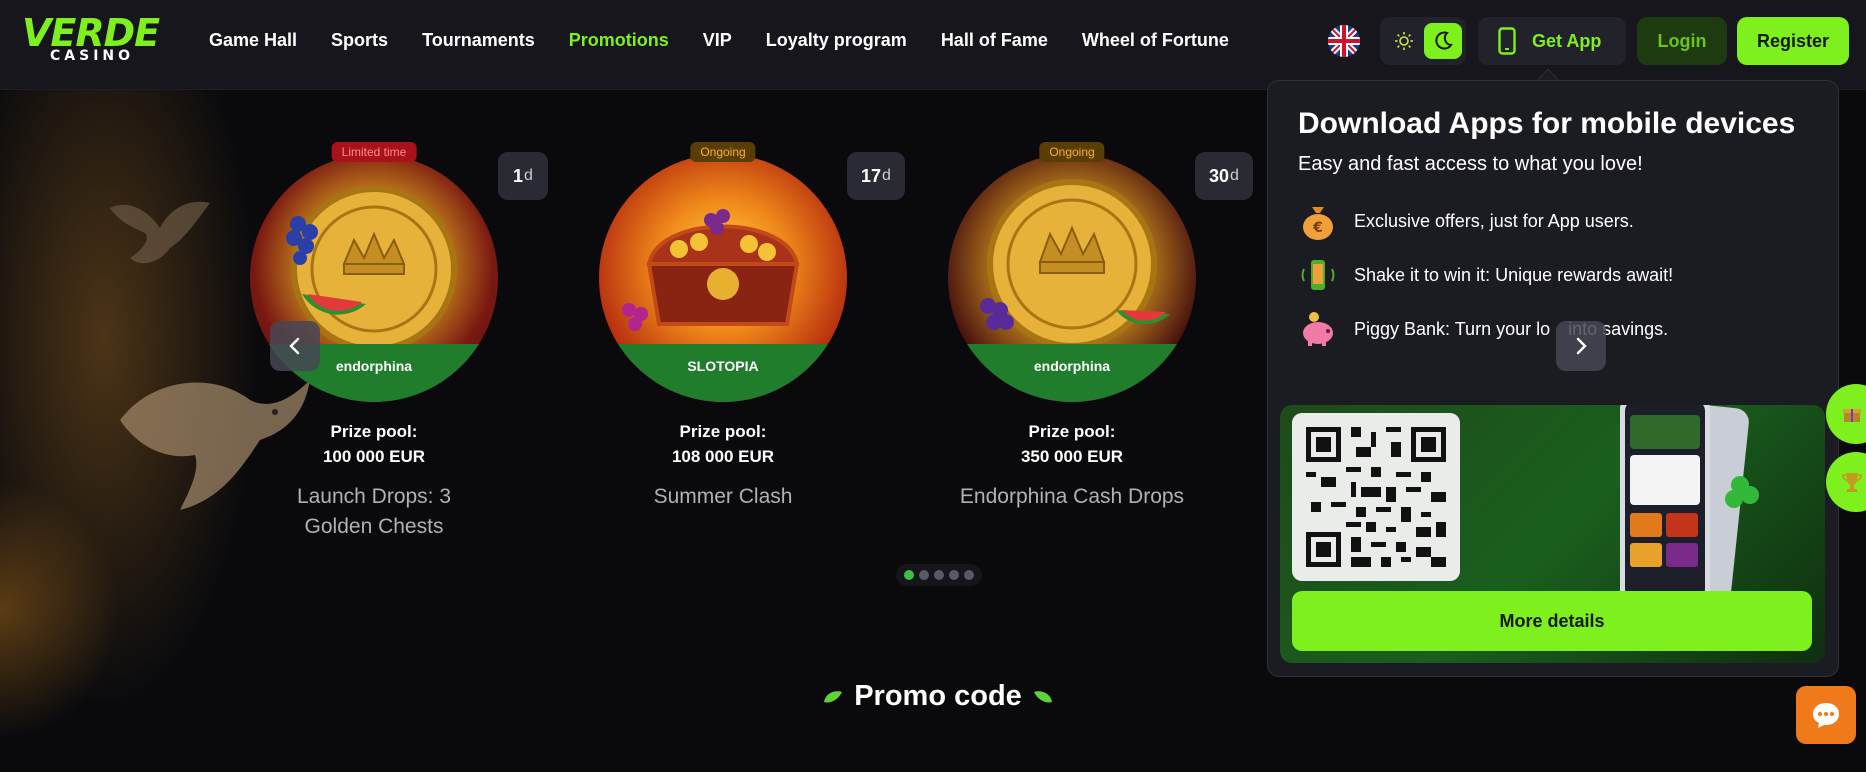 This screenshot has width=1866, height=772. What do you see at coordinates (1547, 123) in the screenshot?
I see `popup-title: Download Apps for mobile devices` at bounding box center [1547, 123].